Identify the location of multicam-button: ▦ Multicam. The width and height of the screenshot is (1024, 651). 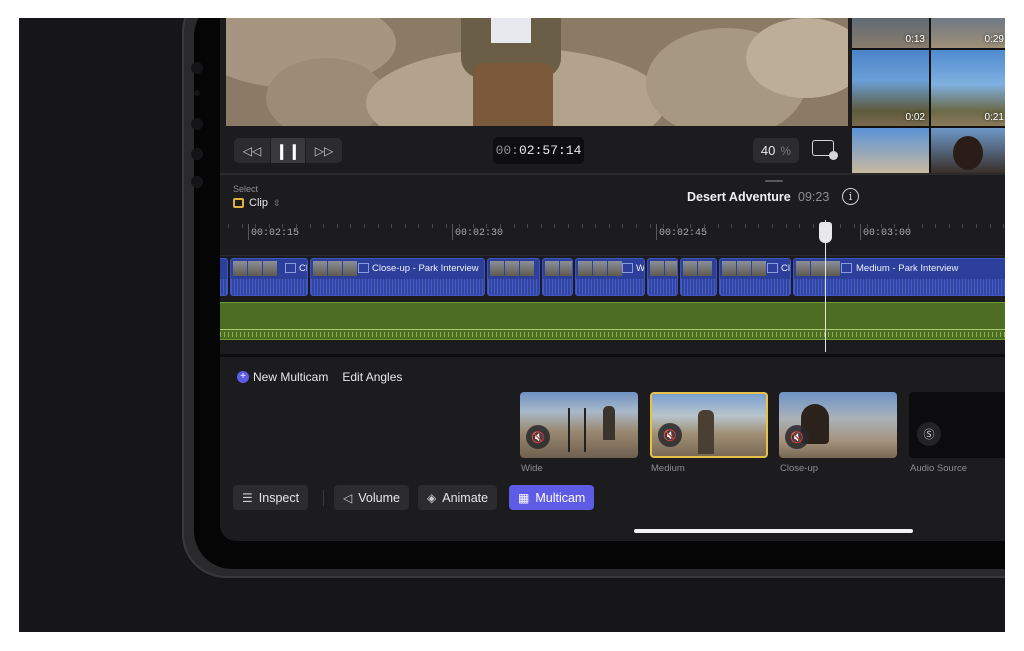
(552, 497).